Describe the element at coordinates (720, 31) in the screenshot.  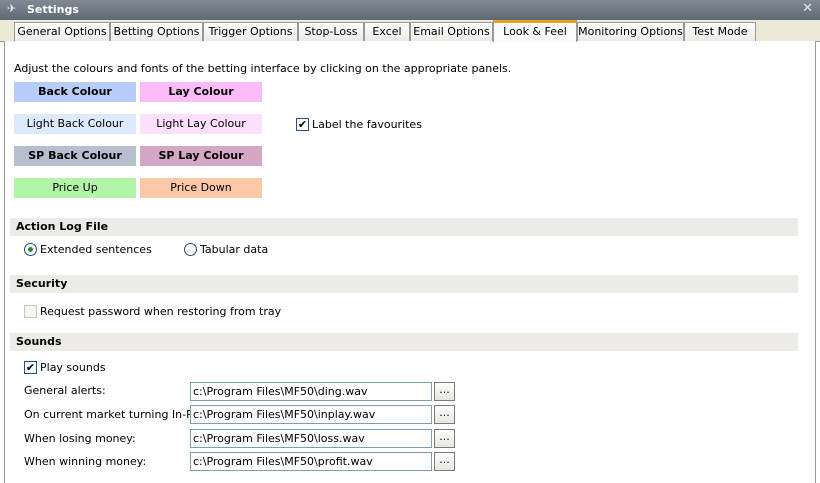
I see `tab-test-mode: Test Mode` at that location.